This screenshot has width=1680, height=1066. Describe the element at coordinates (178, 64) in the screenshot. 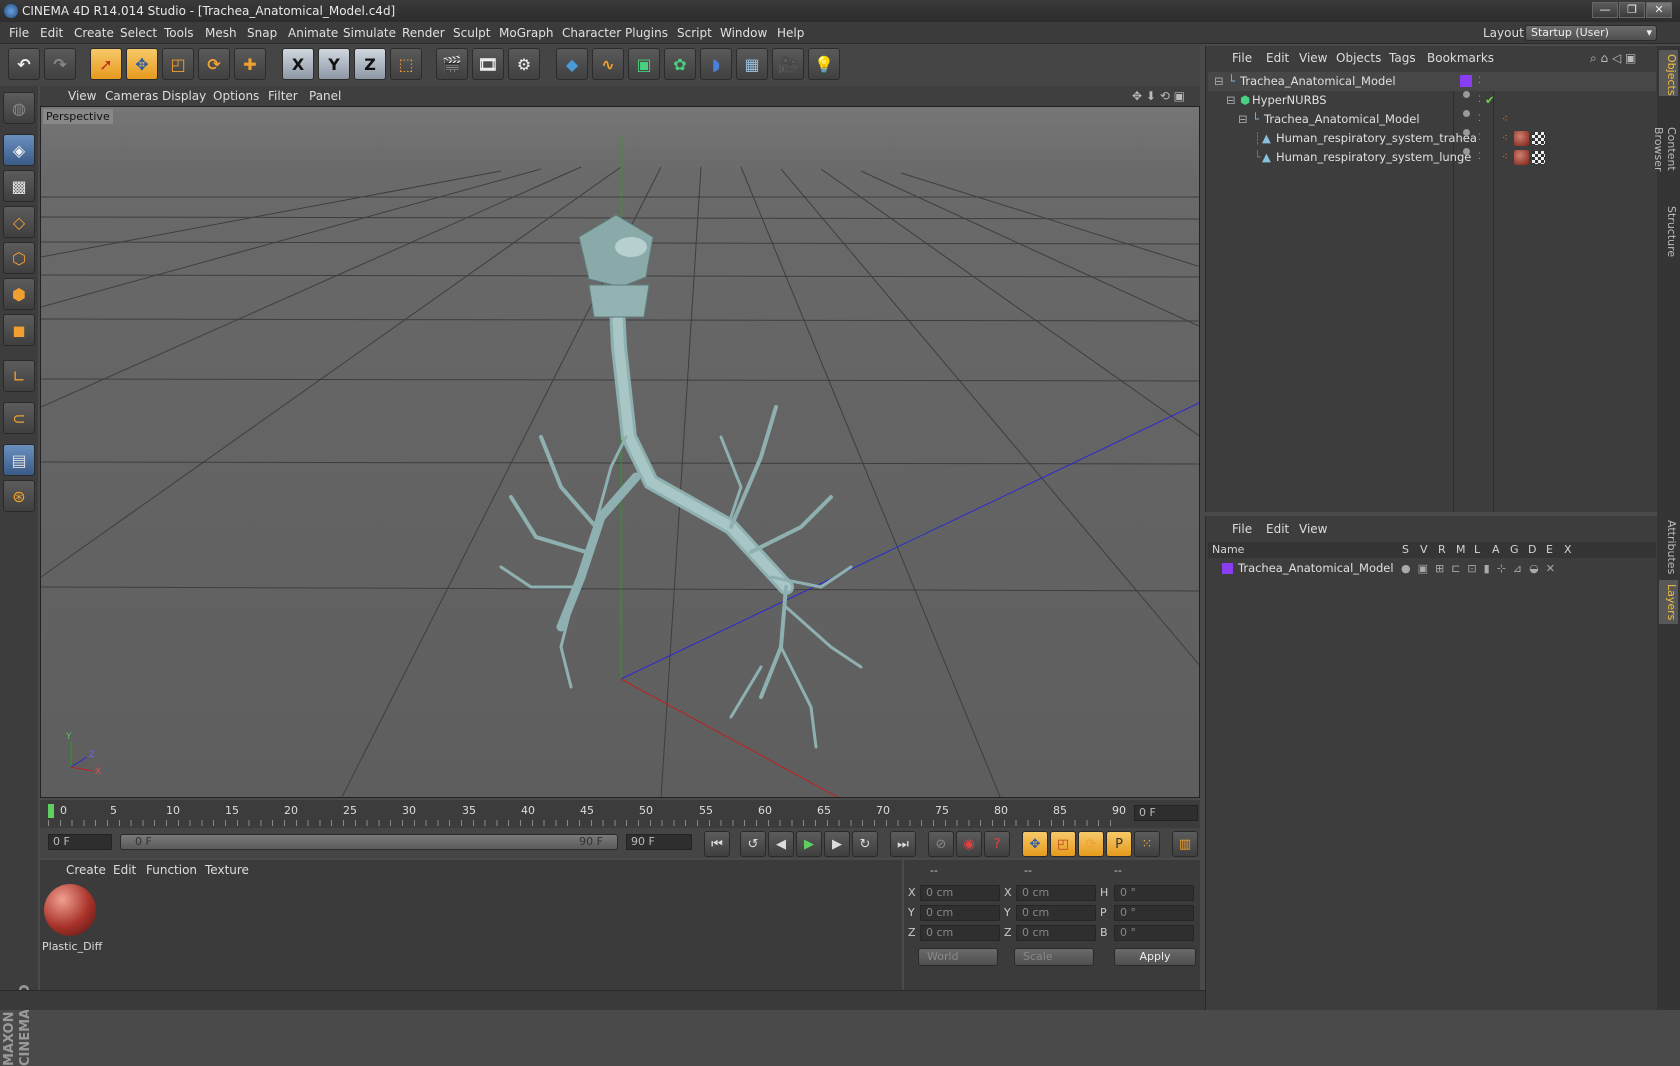

I see `scale-tool-icon: ◰` at that location.